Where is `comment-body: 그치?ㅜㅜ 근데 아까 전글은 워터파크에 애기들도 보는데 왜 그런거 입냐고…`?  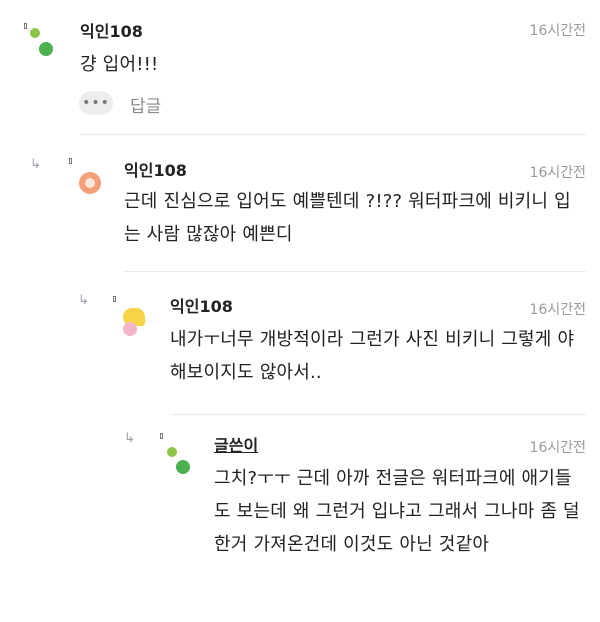
comment-body: 그치?ㅜㅜ 근데 아까 전글은 워터파크에 애기들도 보는데 왜 그런거 입냐고… is located at coordinates (397, 511).